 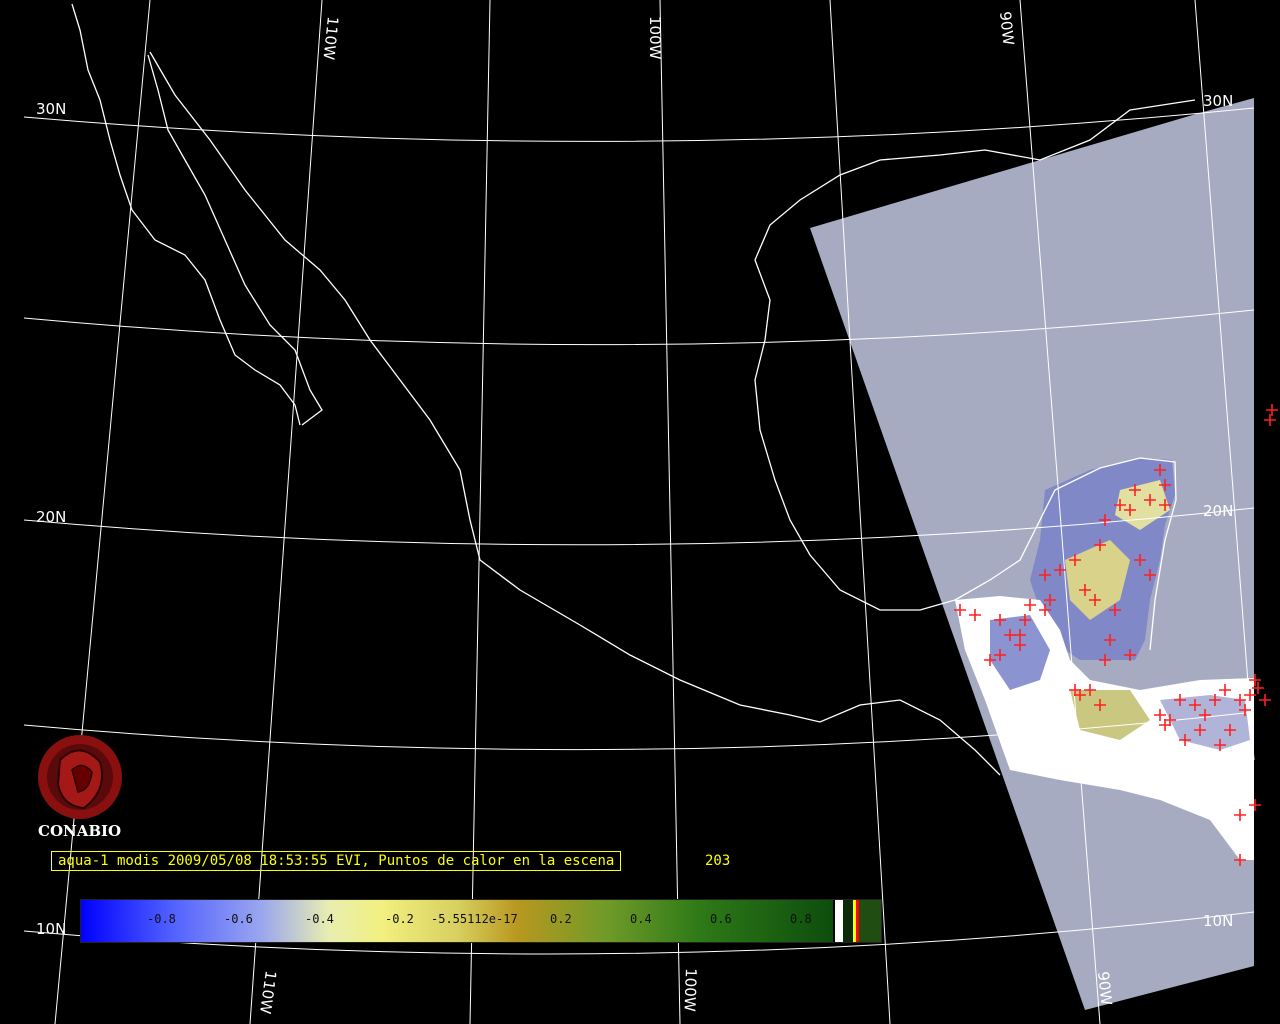 I want to click on colorbar-white-swatch, so click(x=839, y=921).